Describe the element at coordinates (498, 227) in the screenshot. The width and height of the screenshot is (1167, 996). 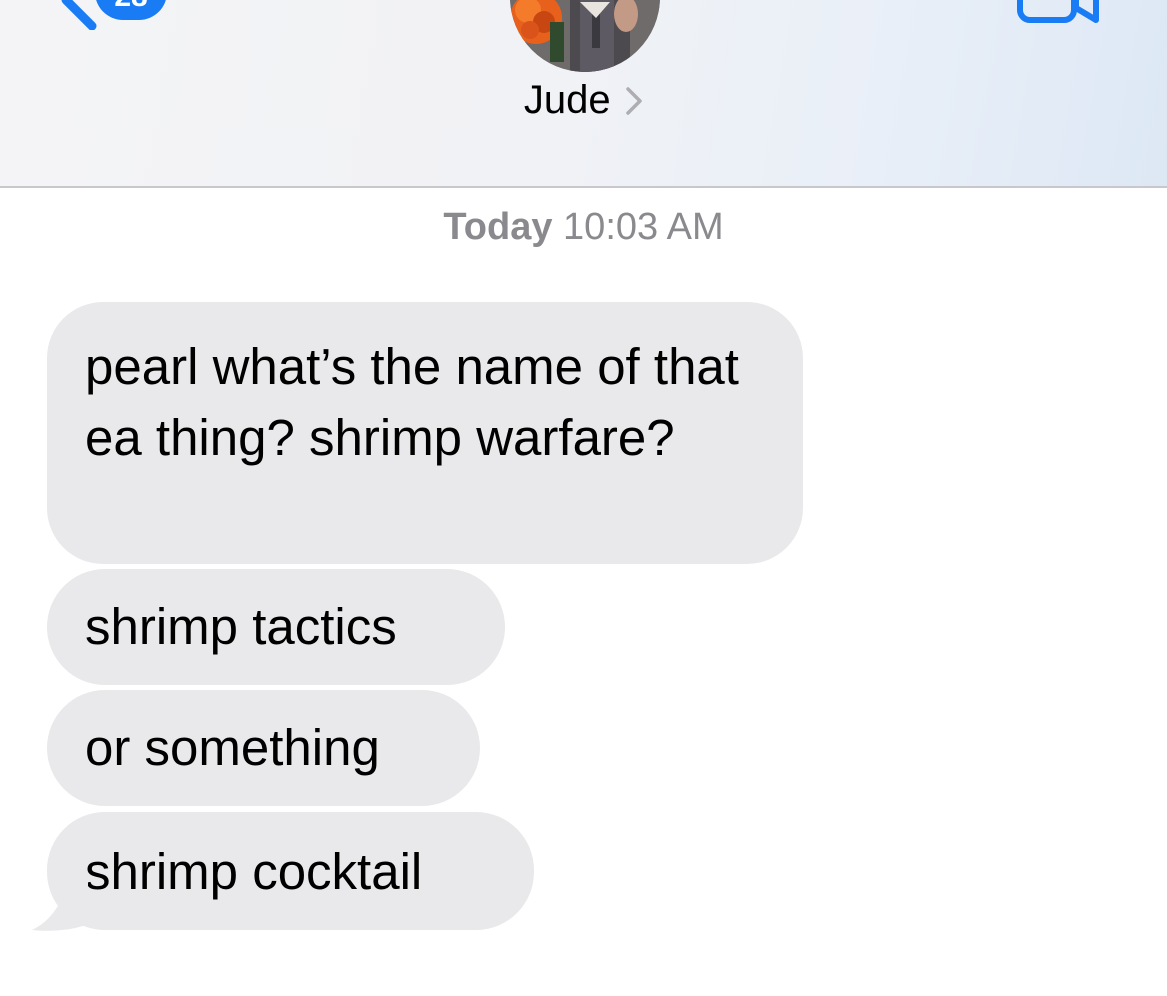
I see `timestamp-day: Today` at that location.